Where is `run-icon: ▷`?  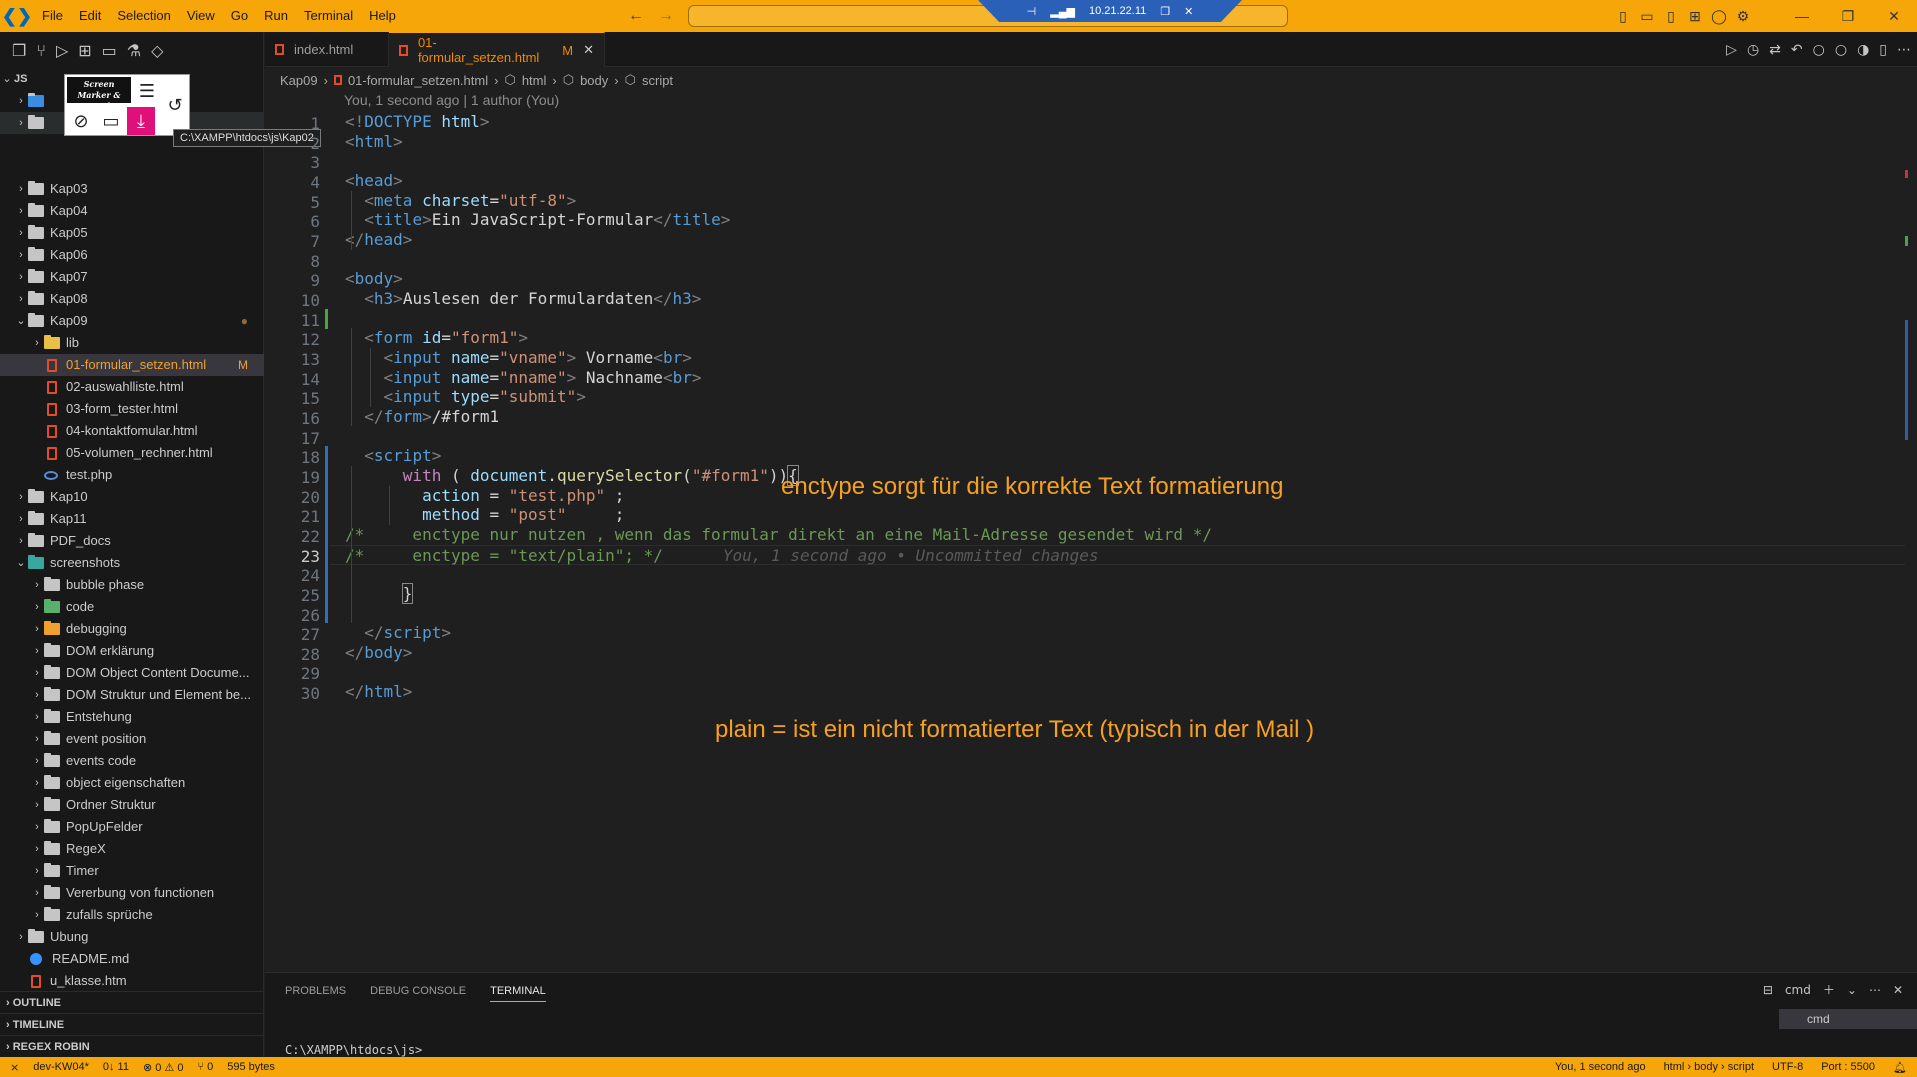
run-icon: ▷ is located at coordinates (1731, 50).